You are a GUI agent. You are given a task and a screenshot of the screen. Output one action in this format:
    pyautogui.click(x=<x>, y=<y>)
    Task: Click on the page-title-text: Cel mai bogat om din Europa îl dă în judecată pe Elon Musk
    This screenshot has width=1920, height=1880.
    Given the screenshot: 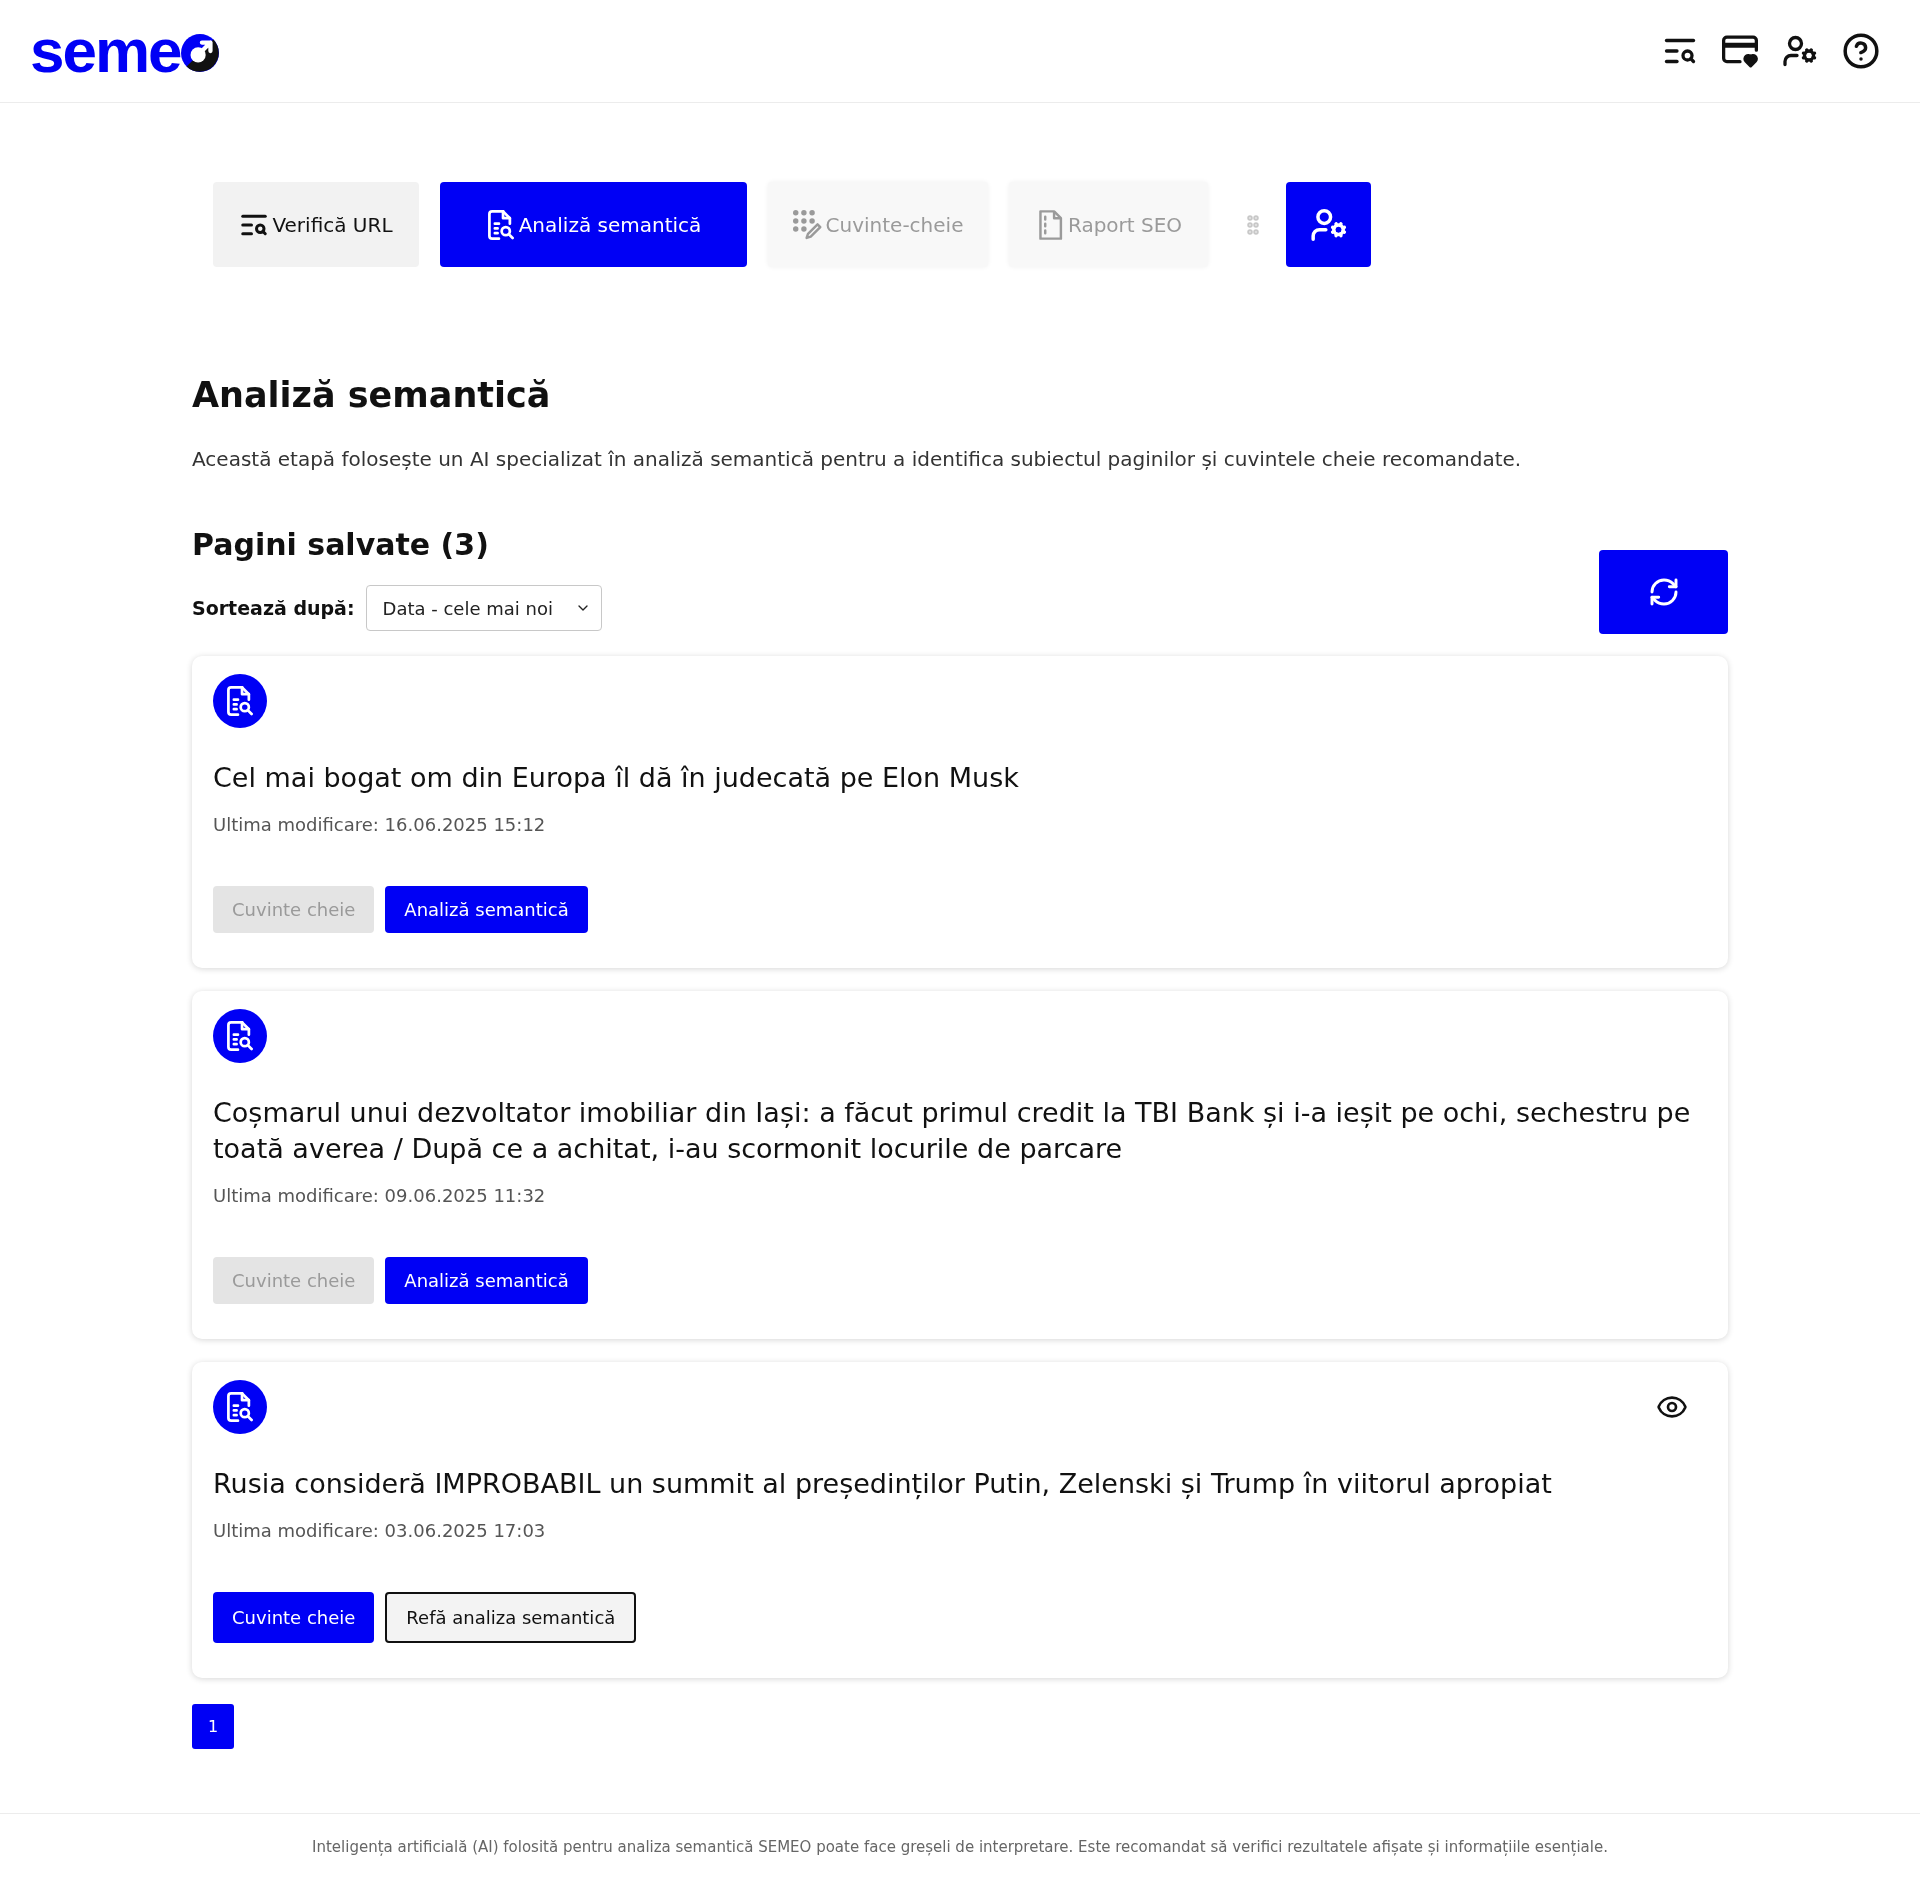 What is the action you would take?
    pyautogui.click(x=616, y=778)
    